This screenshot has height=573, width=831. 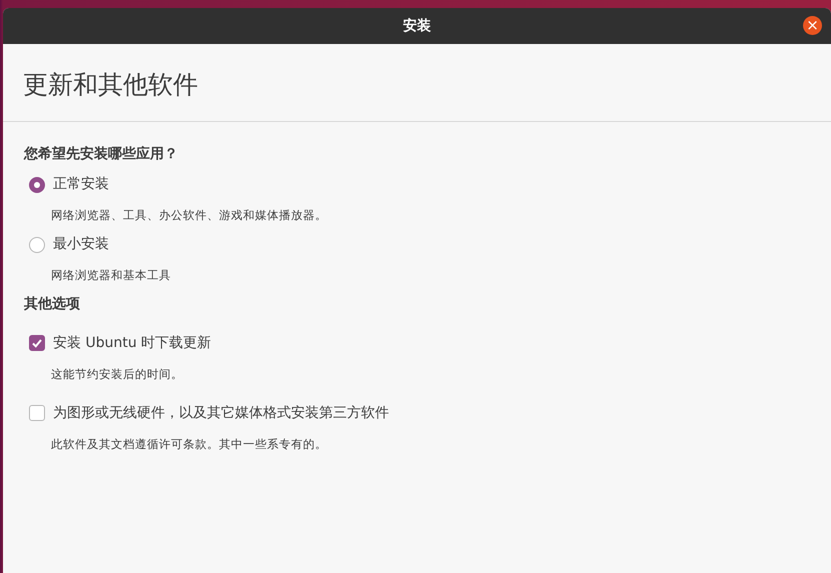 I want to click on option-description: 此软件及其文档遵循许可条款。其中一些系专有的。, so click(x=189, y=444).